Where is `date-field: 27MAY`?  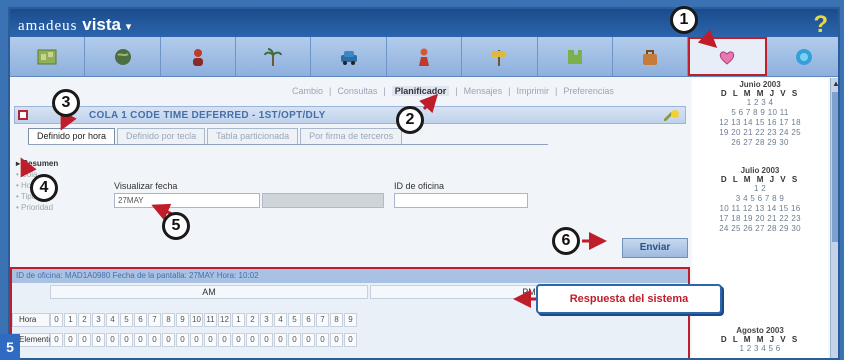 date-field: 27MAY is located at coordinates (187, 200).